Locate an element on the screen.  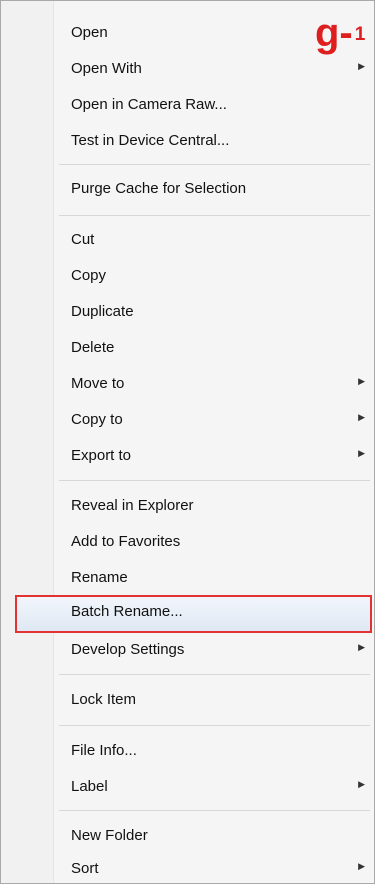
menu-item-reveal-in-explorer: Reveal in Explorer is located at coordinates (187, 507).